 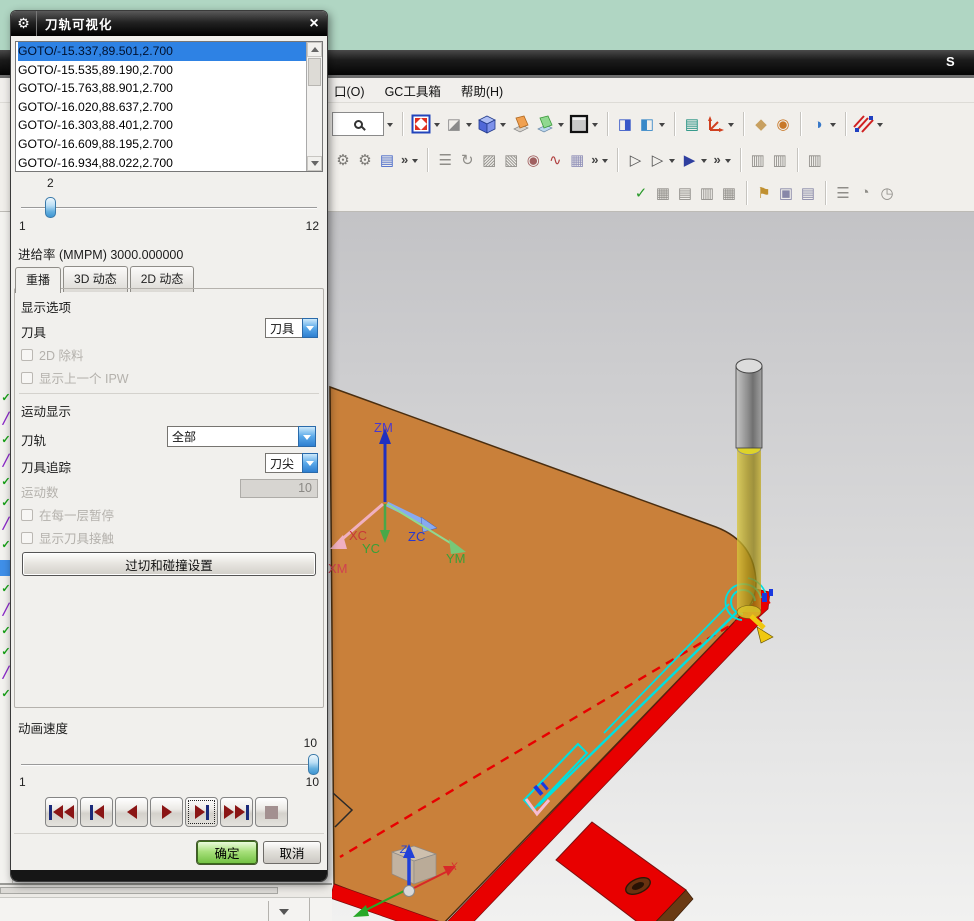 I want to click on goto-list-item: GOTO/-16.303,88.401,2.700, so click(x=162, y=125).